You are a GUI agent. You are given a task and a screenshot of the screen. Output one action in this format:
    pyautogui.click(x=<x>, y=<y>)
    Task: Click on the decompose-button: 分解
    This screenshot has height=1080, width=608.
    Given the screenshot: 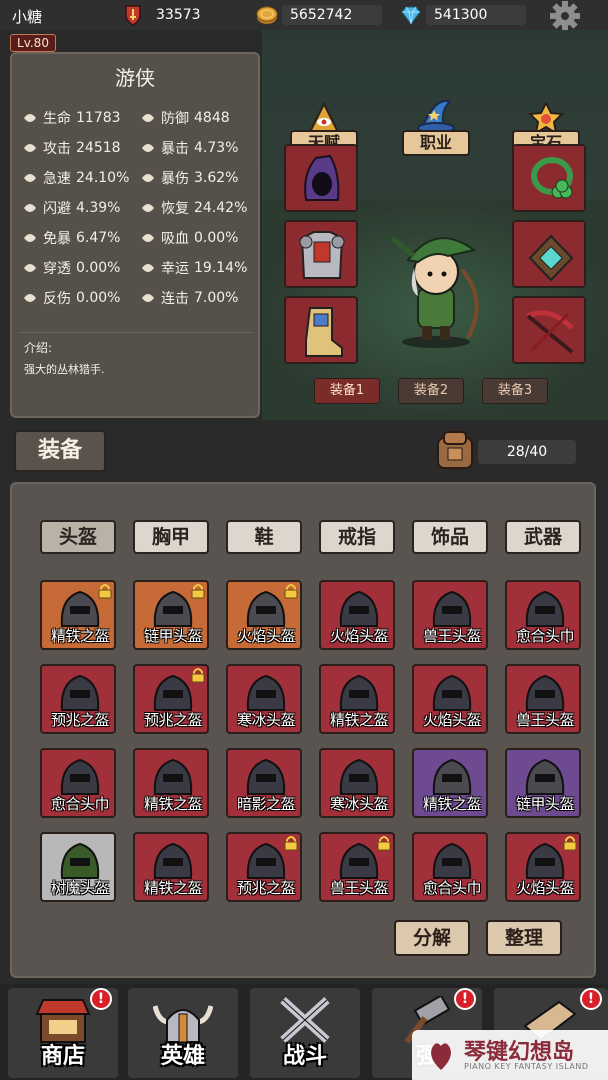 What is the action you would take?
    pyautogui.click(x=432, y=938)
    